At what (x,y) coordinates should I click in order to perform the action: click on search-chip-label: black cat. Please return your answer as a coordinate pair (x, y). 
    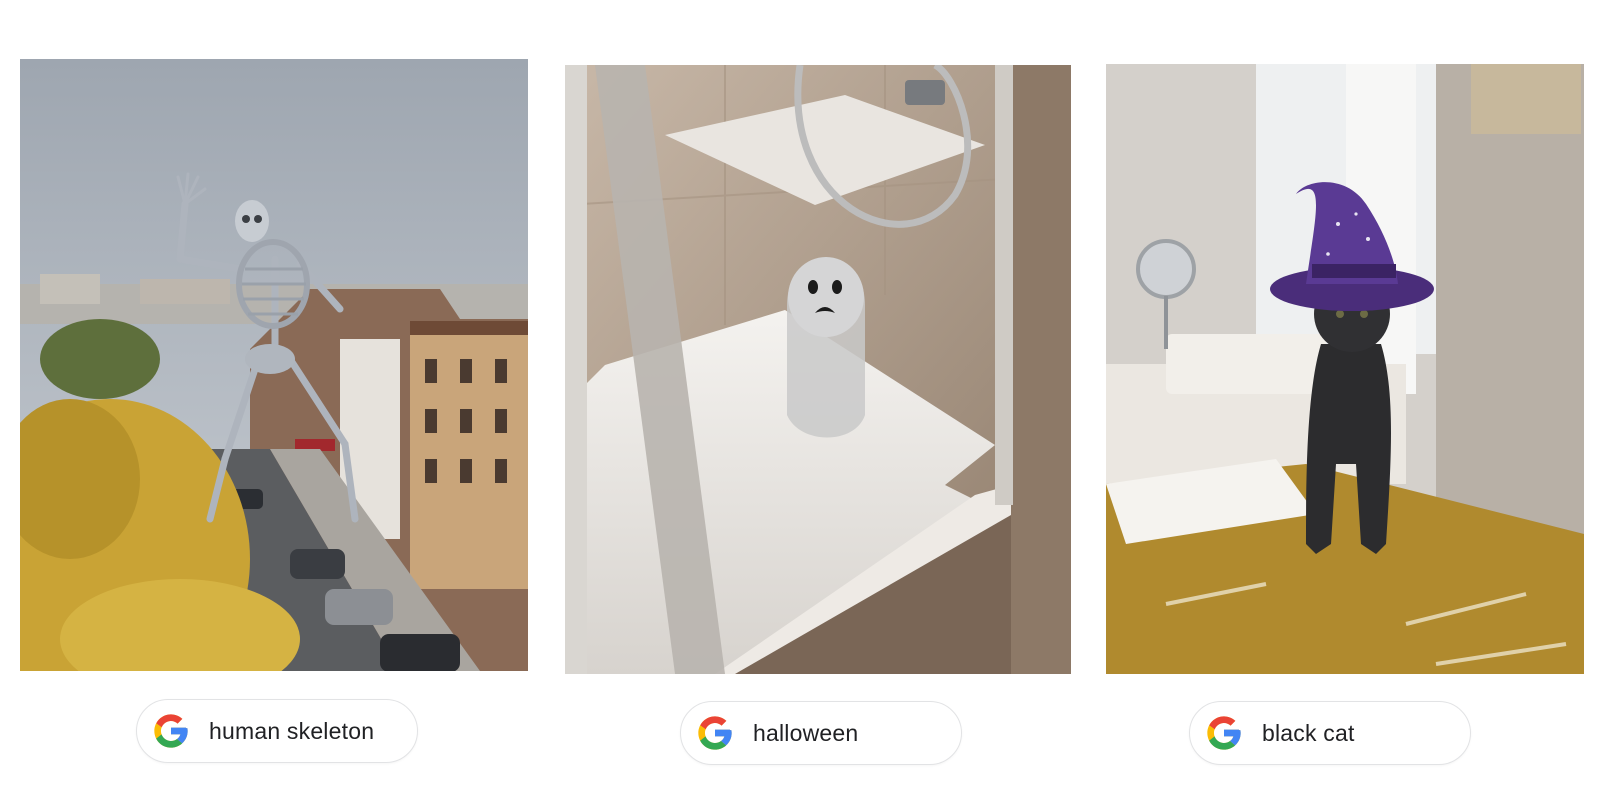
    Looking at the image, I should click on (1308, 732).